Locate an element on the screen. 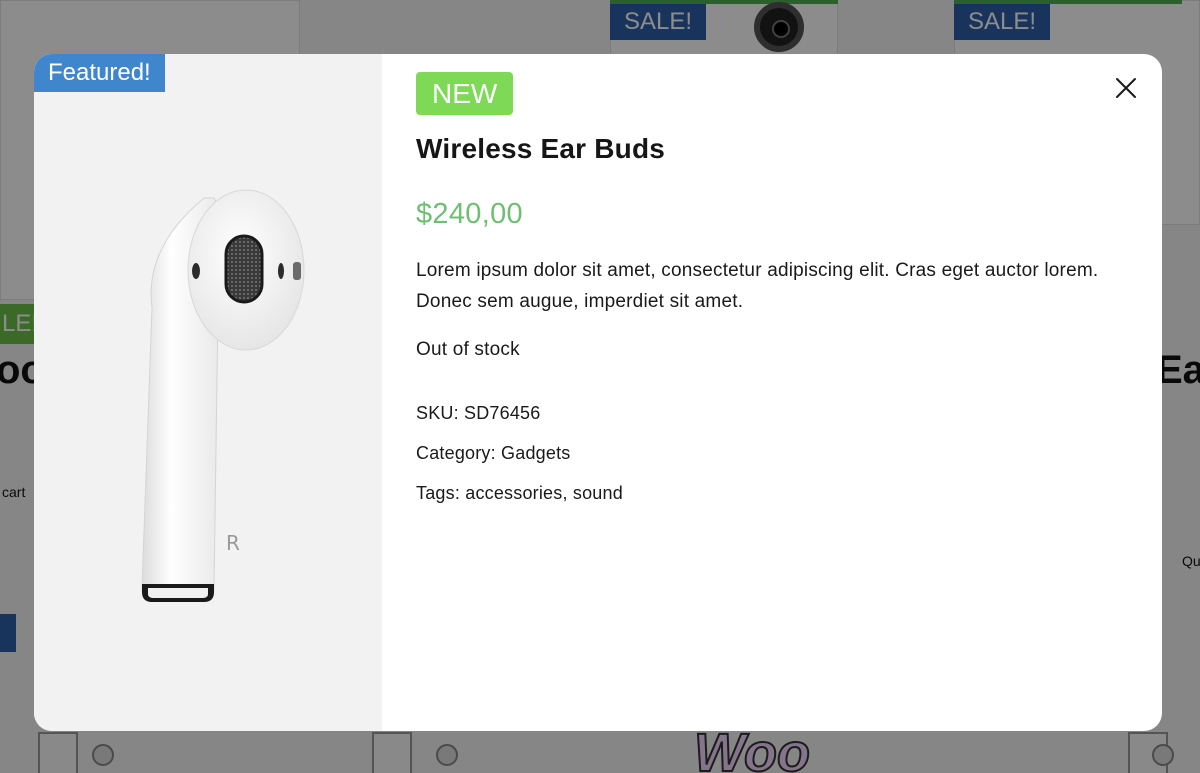 The width and height of the screenshot is (1200, 773). tags-row: Tags: accessories, sound is located at coordinates (789, 493).